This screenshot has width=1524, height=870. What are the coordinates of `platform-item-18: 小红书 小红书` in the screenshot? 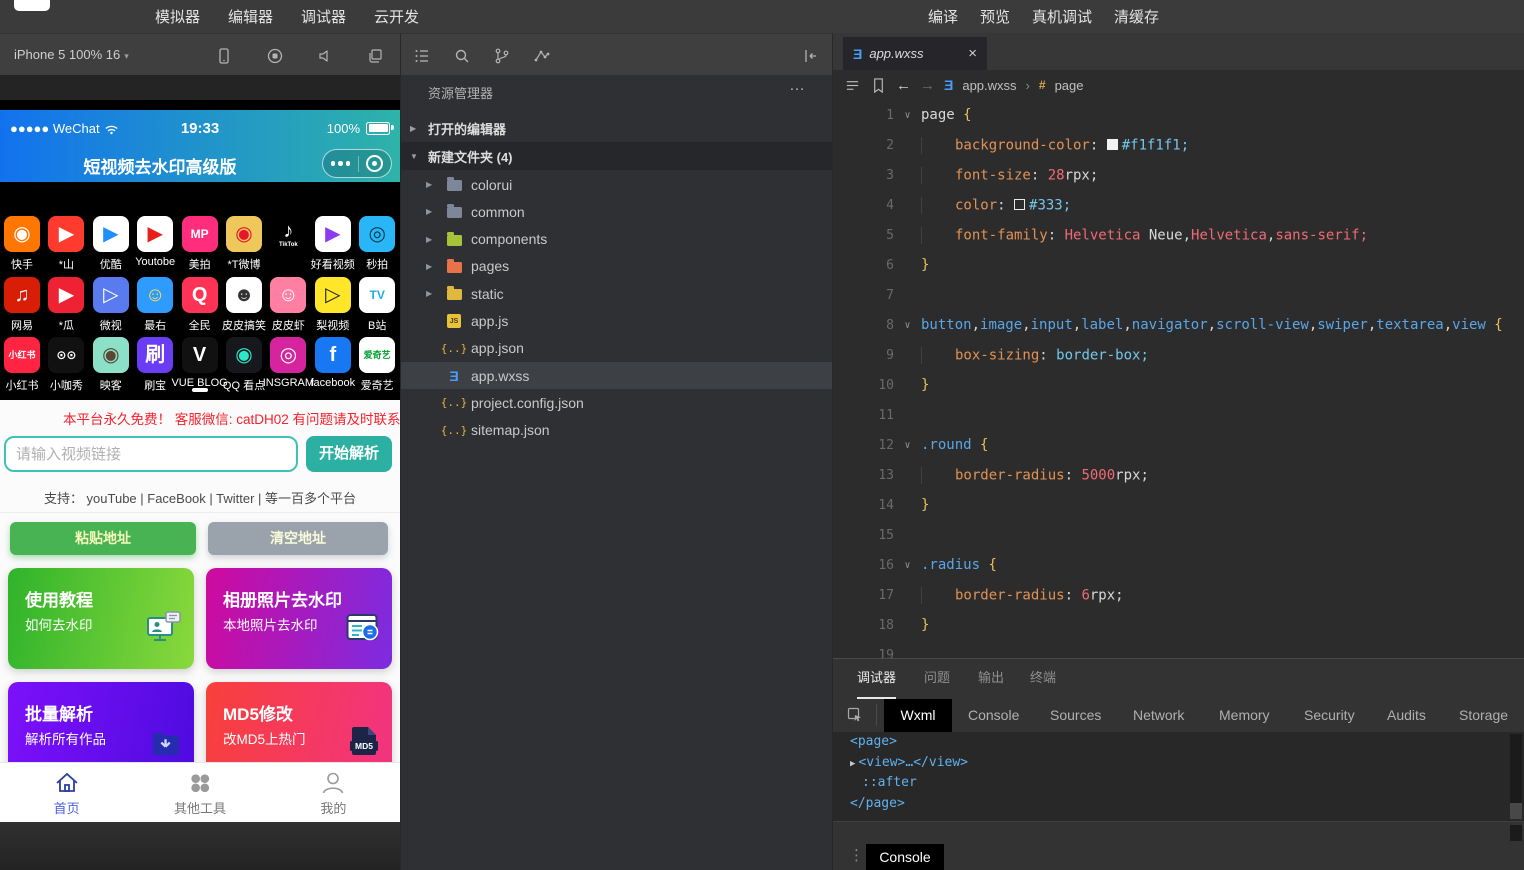 It's located at (22, 365).